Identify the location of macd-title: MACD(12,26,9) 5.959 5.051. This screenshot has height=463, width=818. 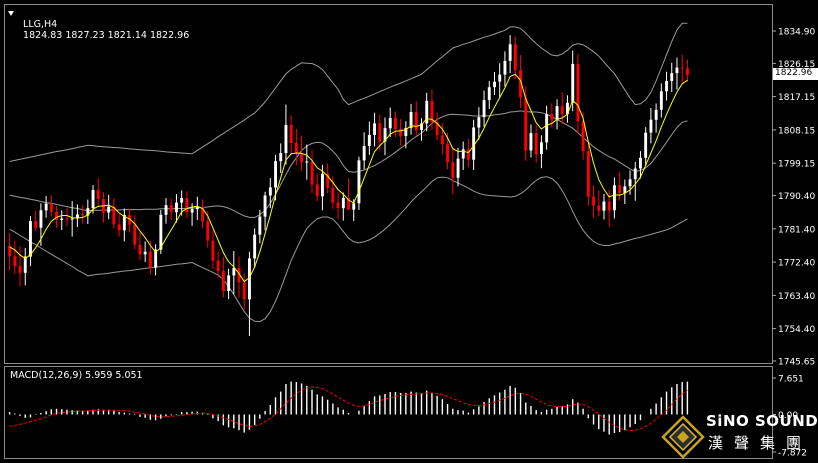
(76, 375).